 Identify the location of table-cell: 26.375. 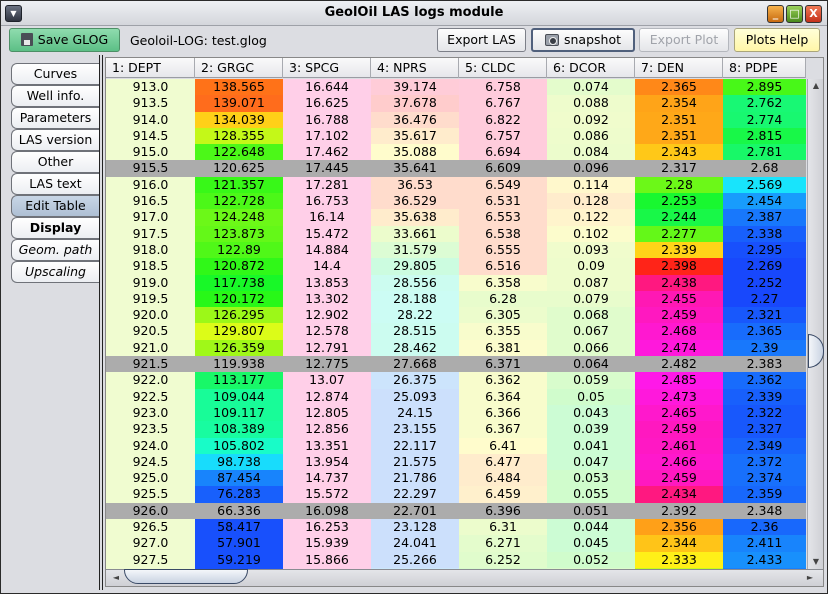
(415, 380).